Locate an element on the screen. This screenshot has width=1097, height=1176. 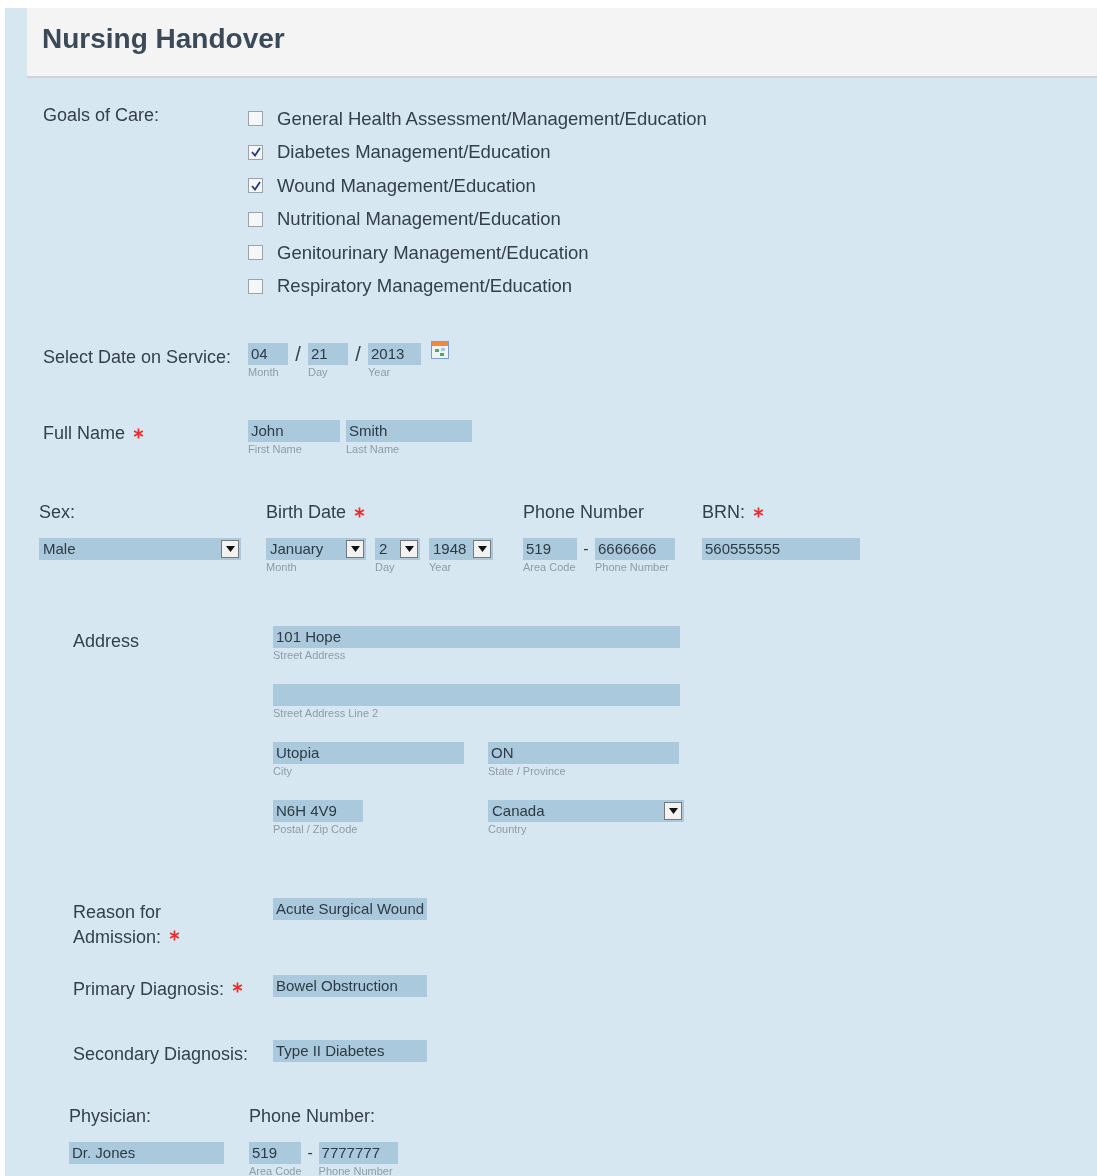
dropdown: 2 is located at coordinates (397, 549).